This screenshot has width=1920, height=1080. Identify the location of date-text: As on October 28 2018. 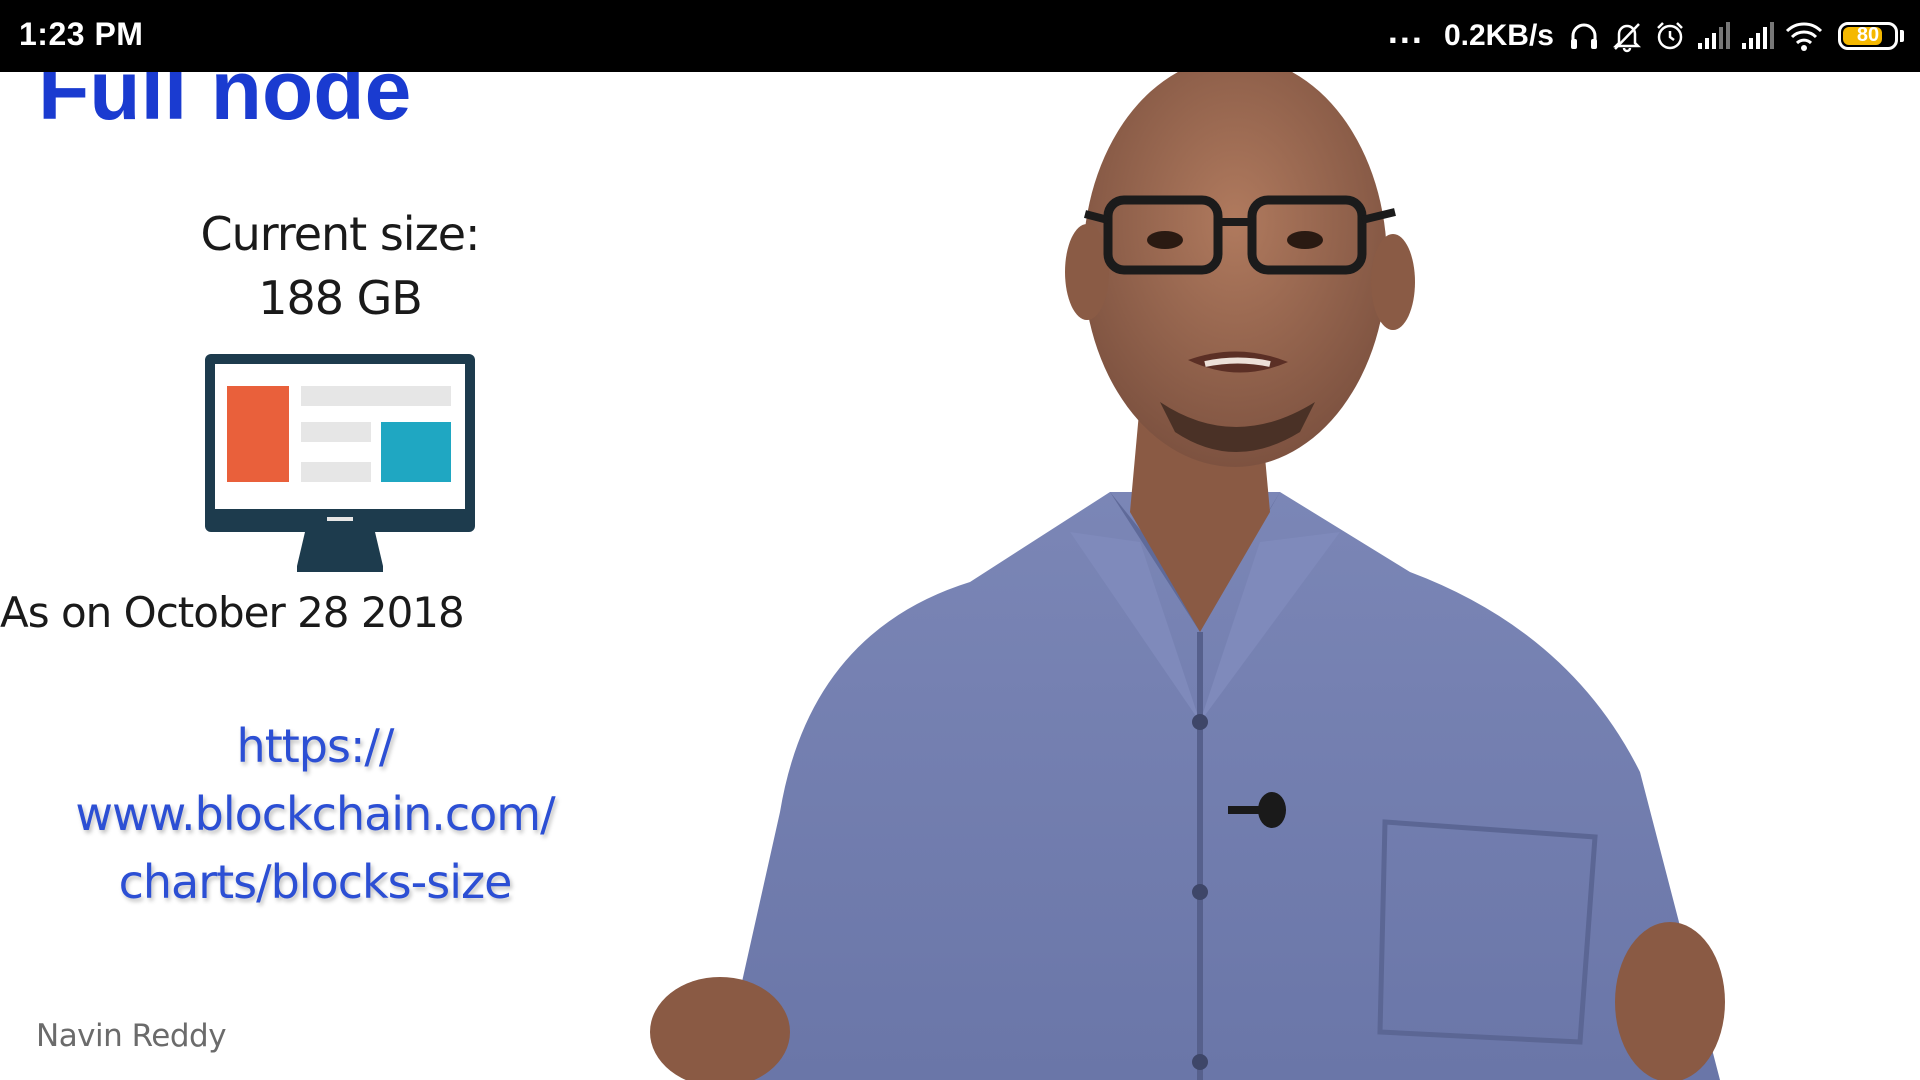
(232, 612).